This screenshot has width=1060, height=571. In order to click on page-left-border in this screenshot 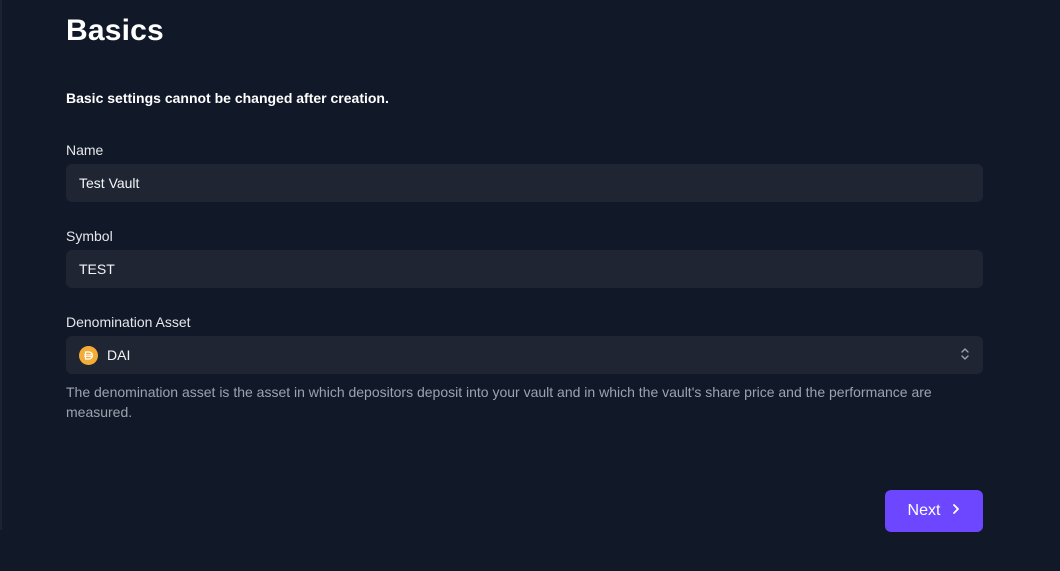, I will do `click(1, 265)`.